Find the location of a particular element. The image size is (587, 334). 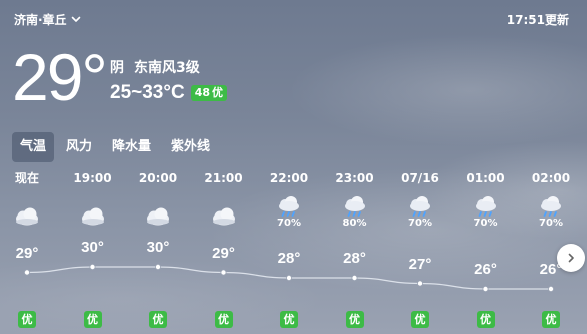

aqi-label: 优 is located at coordinates (217, 92).